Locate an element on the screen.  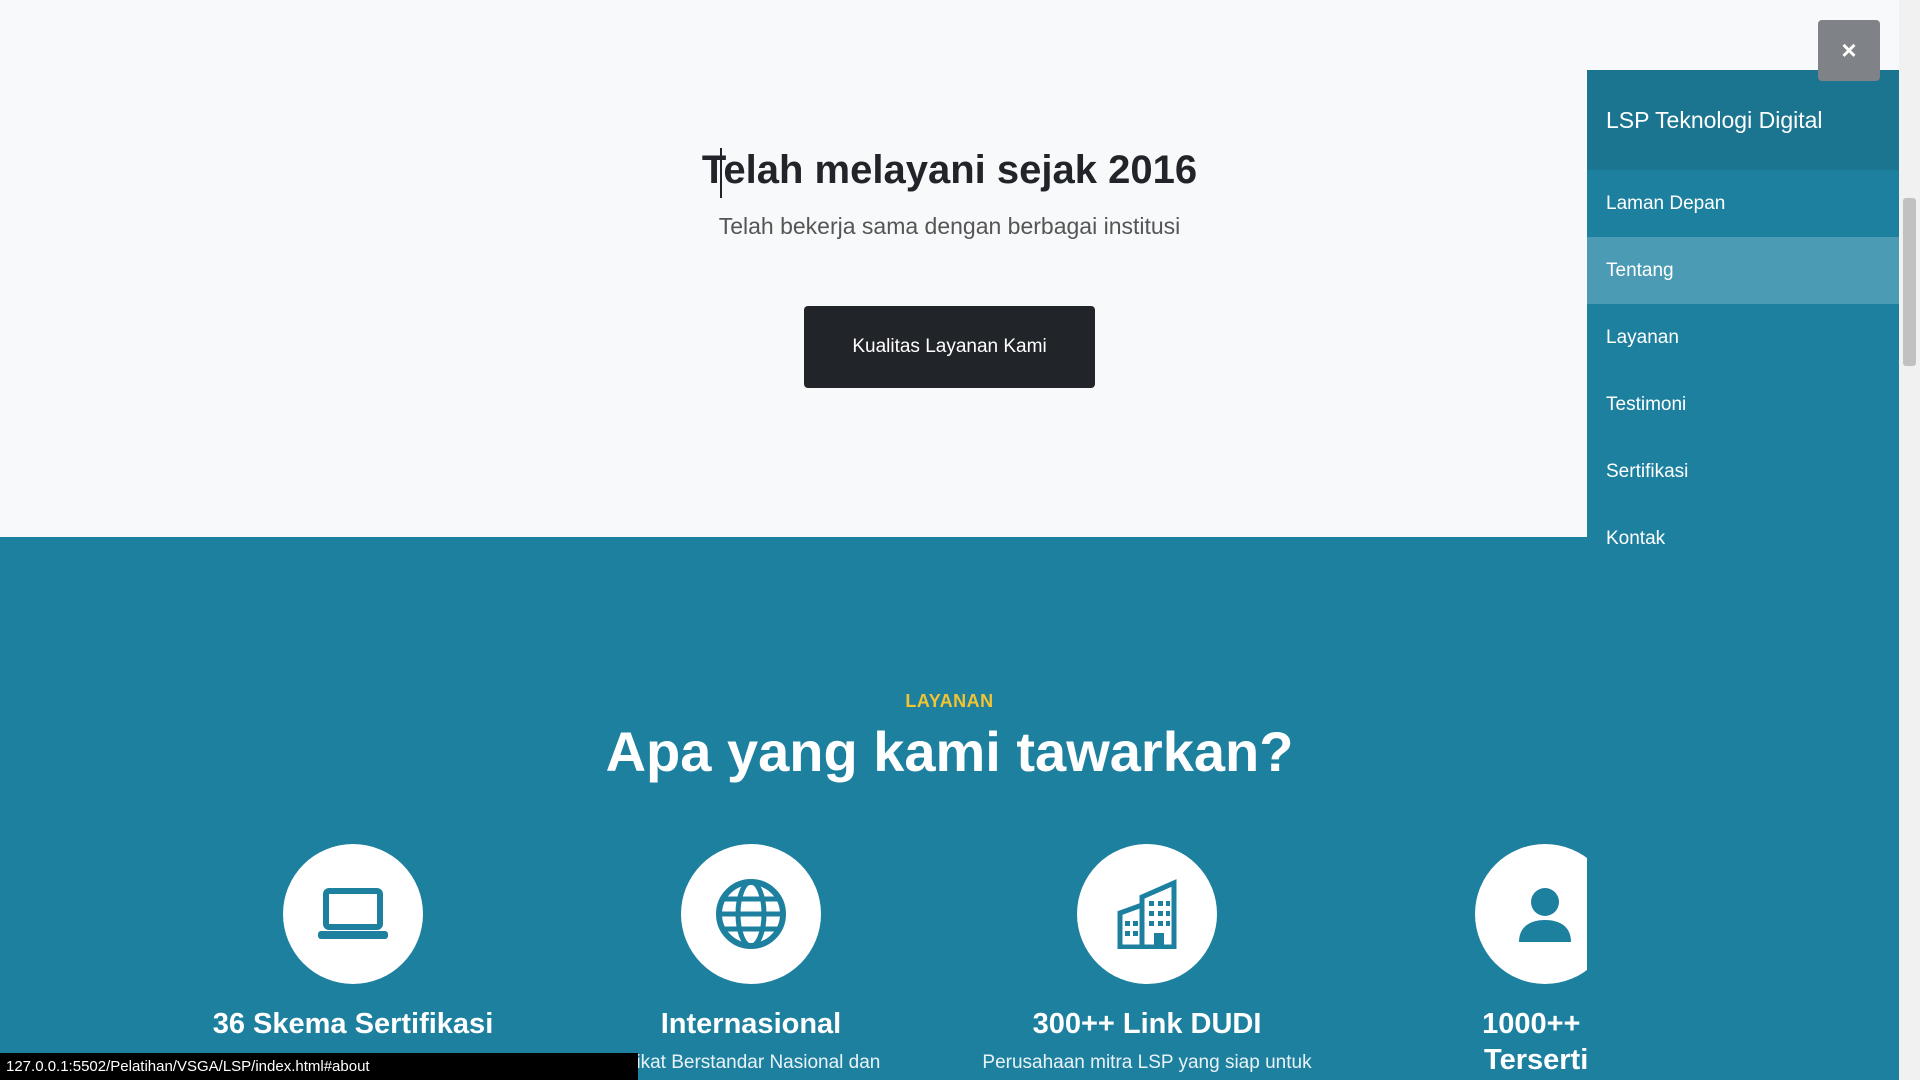
service-quality-button: Kualitas Layanan Kami is located at coordinates (949, 347).